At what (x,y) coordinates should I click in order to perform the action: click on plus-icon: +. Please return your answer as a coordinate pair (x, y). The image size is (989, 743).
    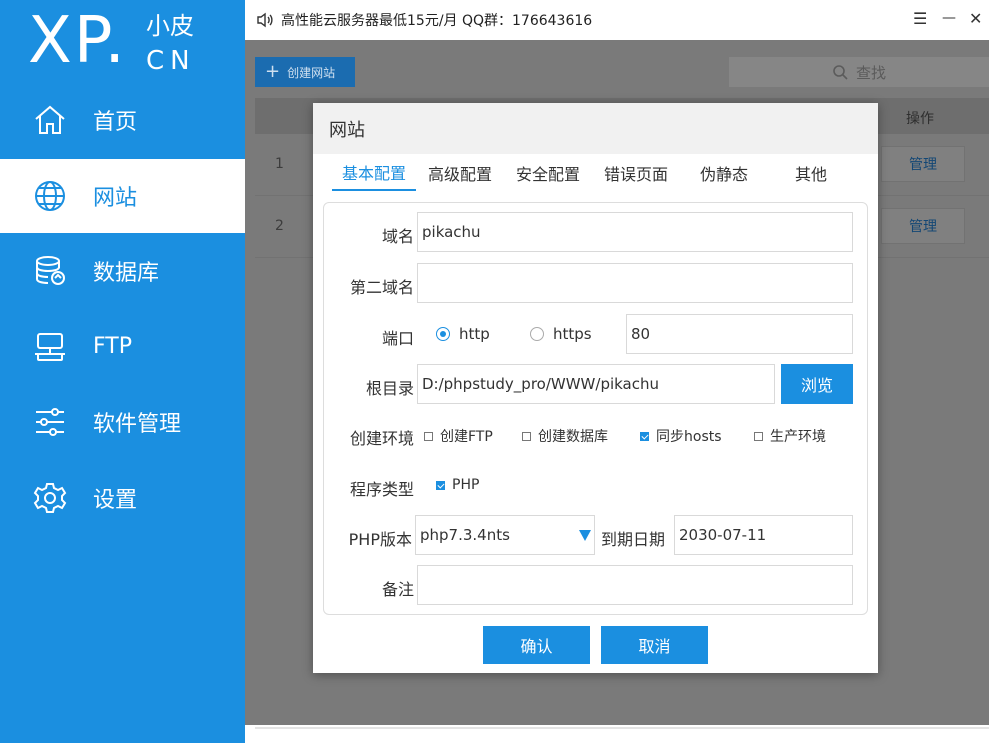
    Looking at the image, I should click on (273, 71).